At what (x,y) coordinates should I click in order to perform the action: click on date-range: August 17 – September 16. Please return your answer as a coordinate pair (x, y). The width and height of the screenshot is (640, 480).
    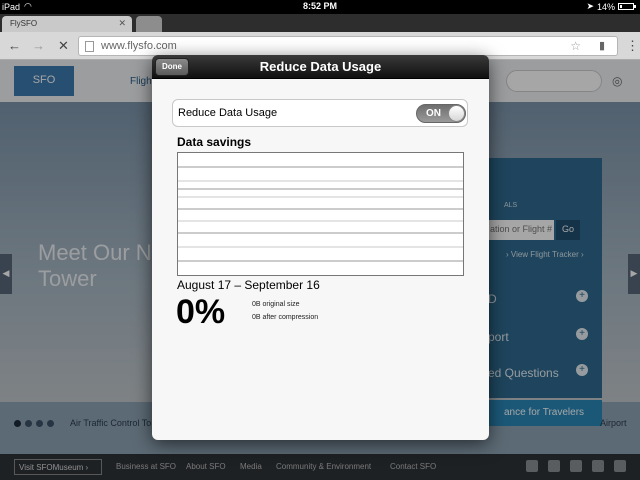
    Looking at the image, I should click on (248, 285).